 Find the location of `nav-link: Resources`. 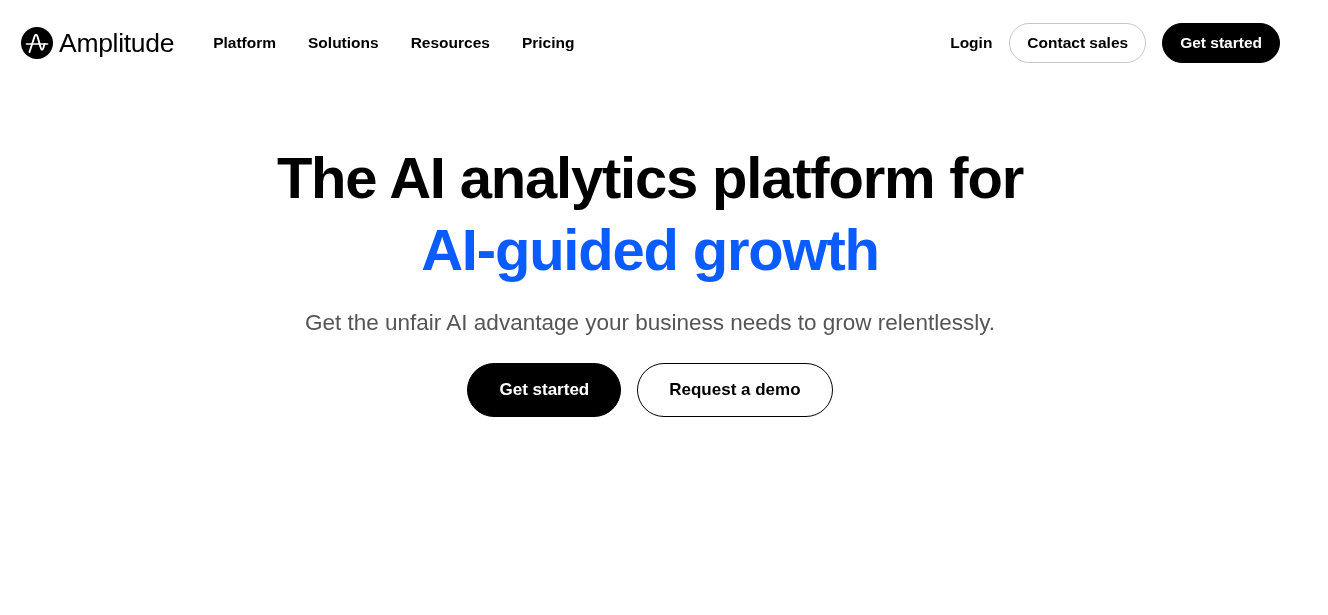

nav-link: Resources is located at coordinates (450, 43).